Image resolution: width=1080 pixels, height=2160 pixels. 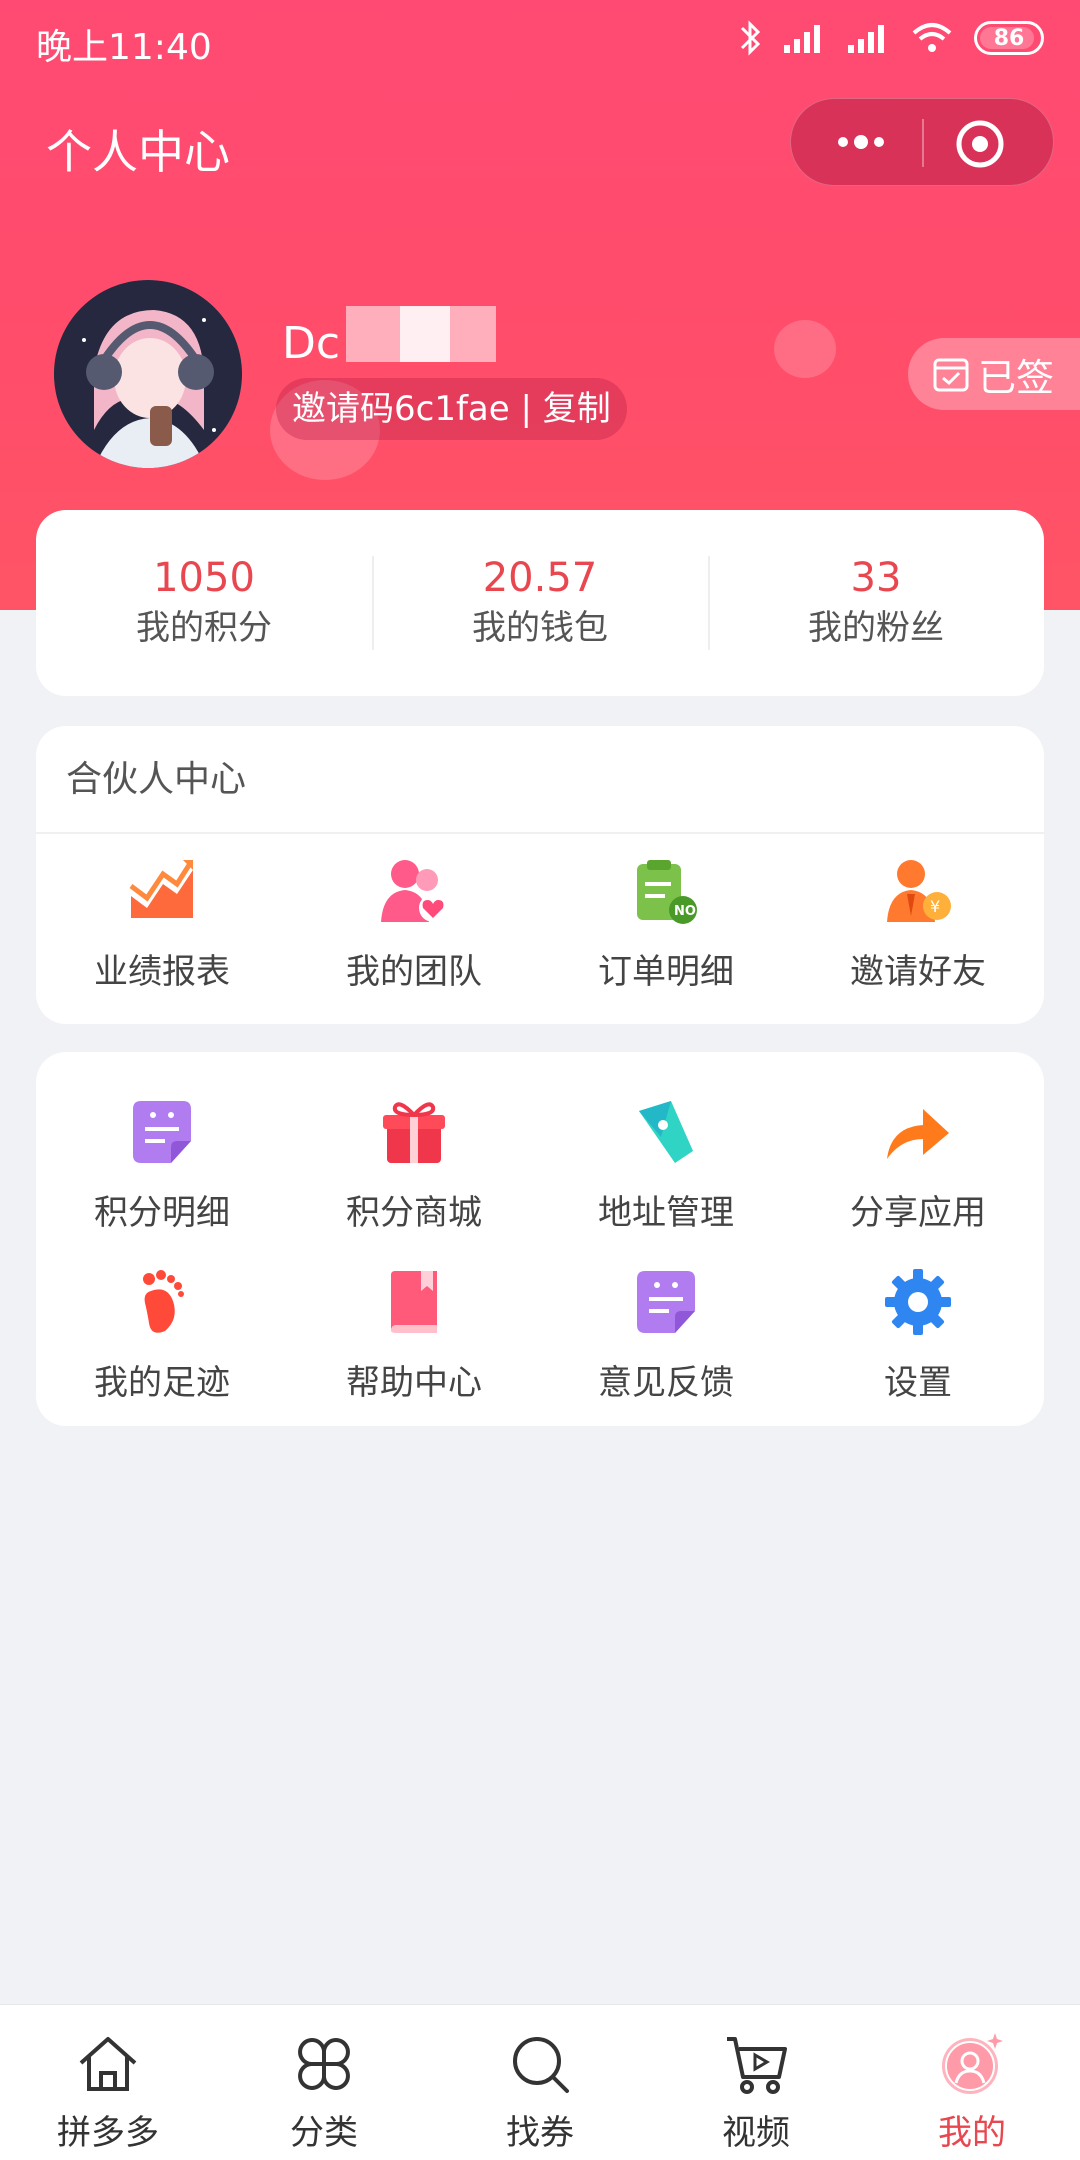 I want to click on grid-item-my-team: 我的团队, so click(x=414, y=924).